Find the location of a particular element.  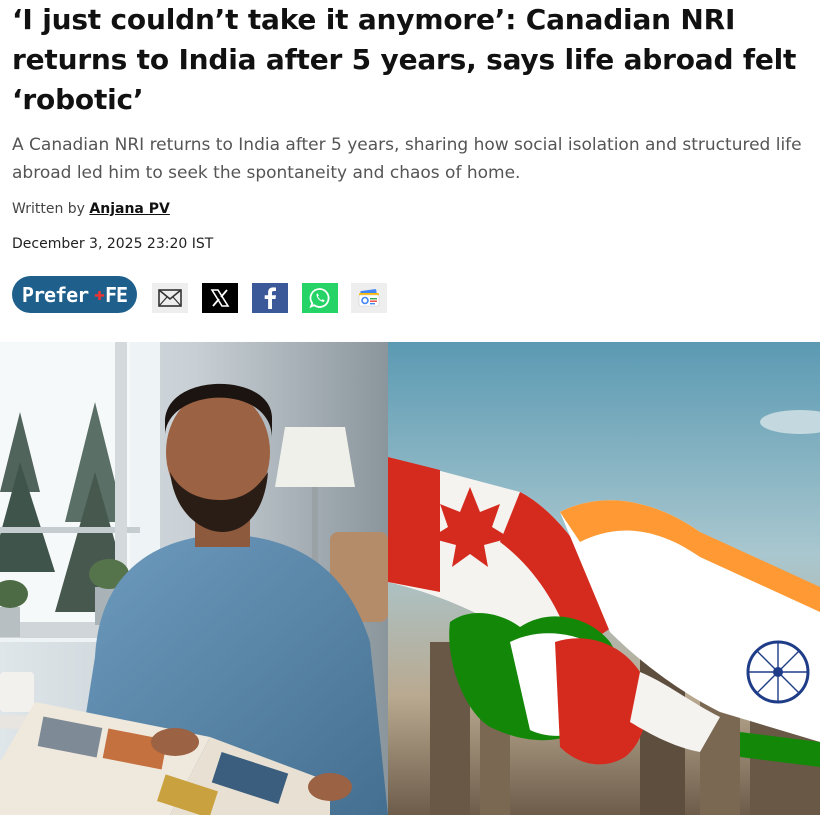

google-news-share-button is located at coordinates (369, 298).